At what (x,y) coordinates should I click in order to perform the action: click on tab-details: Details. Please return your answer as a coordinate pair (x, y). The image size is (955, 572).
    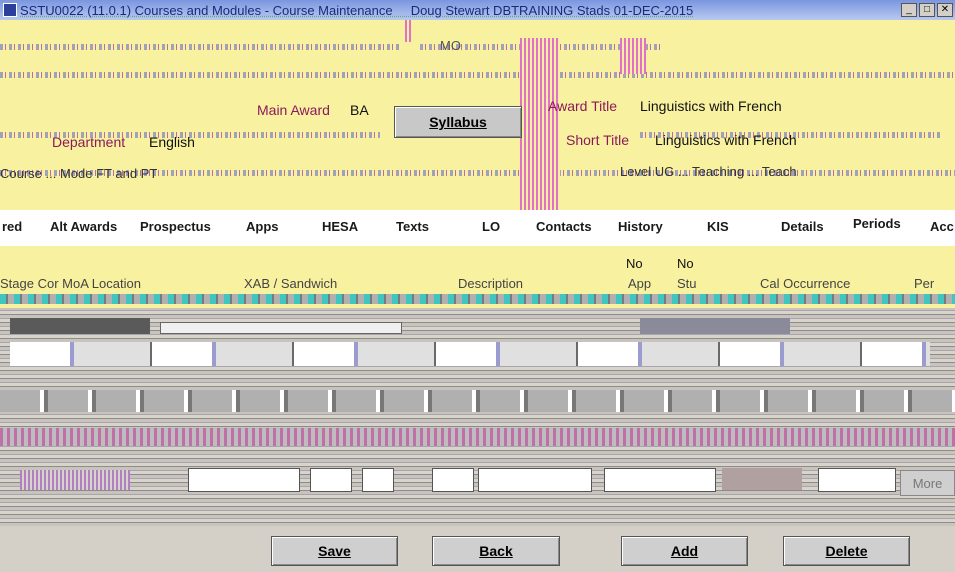
    Looking at the image, I should click on (802, 226).